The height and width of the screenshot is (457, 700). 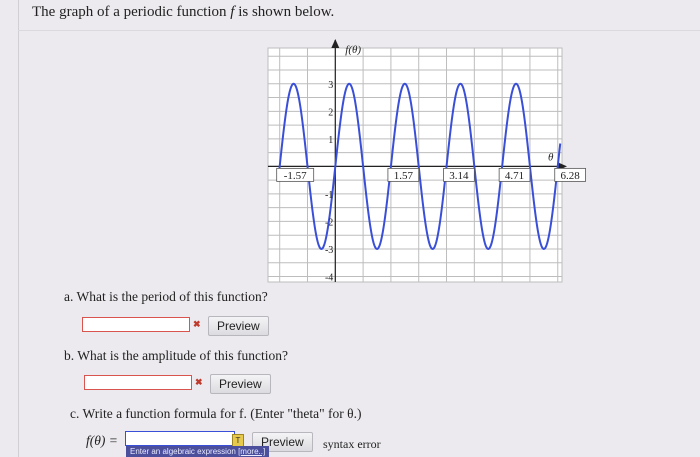 What do you see at coordinates (102, 440) in the screenshot?
I see `formula-lhs: f(θ) =` at bounding box center [102, 440].